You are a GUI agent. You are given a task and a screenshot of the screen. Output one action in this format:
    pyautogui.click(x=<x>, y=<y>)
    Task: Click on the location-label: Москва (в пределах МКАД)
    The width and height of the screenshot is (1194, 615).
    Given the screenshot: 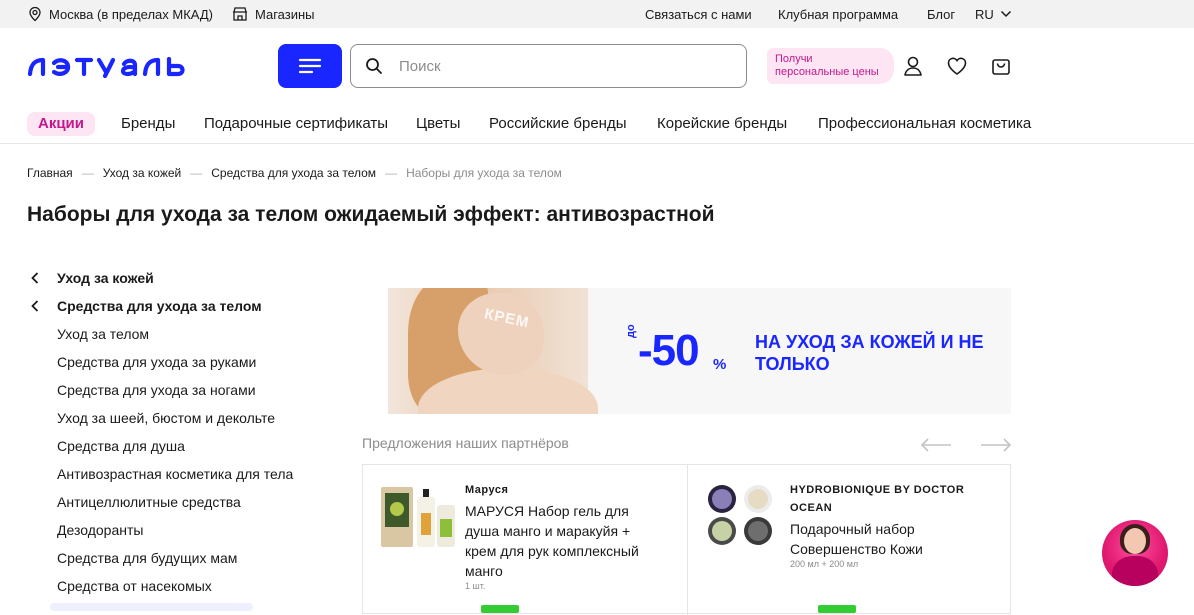 What is the action you would take?
    pyautogui.click(x=131, y=14)
    